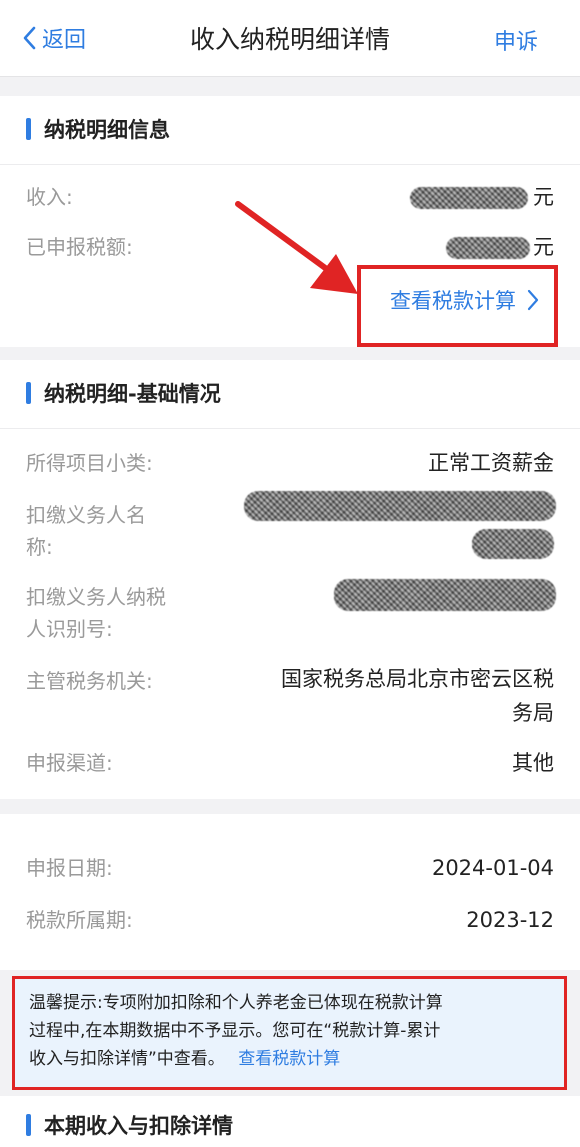  What do you see at coordinates (79, 247) in the screenshot?
I see `declared-tax-label: 已申报税额:` at bounding box center [79, 247].